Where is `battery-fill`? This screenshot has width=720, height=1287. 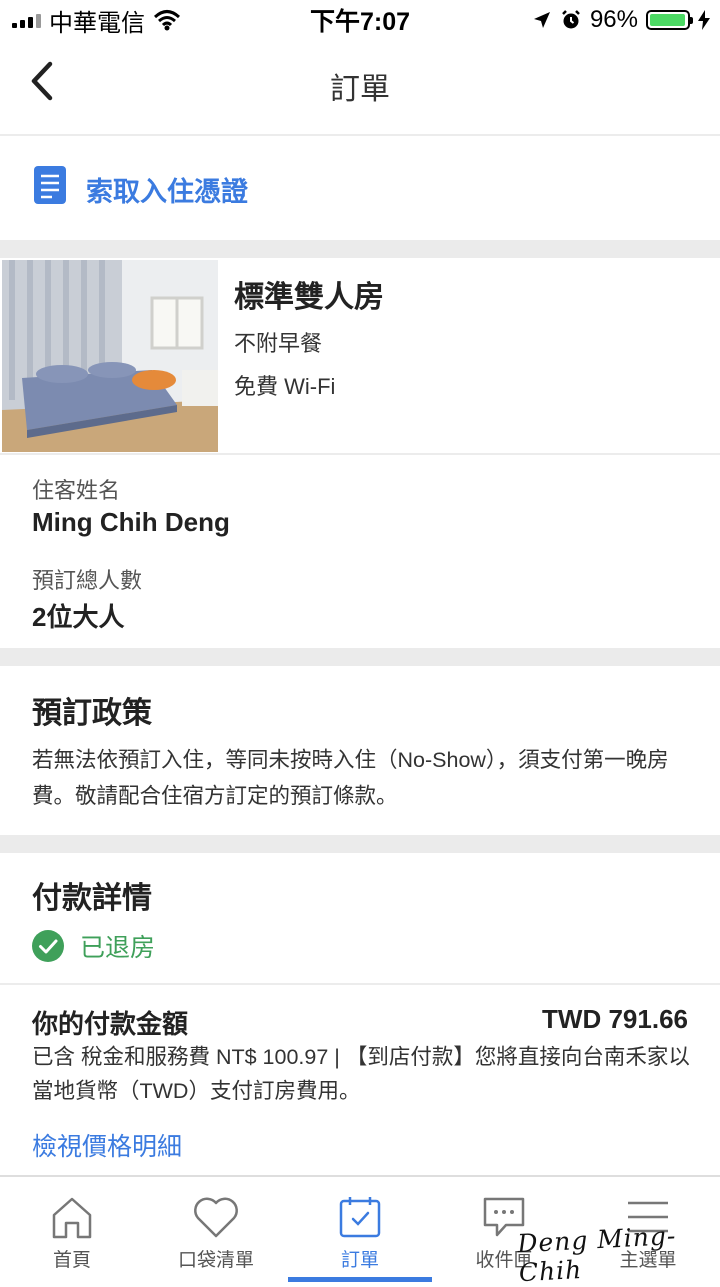
battery-fill is located at coordinates (667, 20).